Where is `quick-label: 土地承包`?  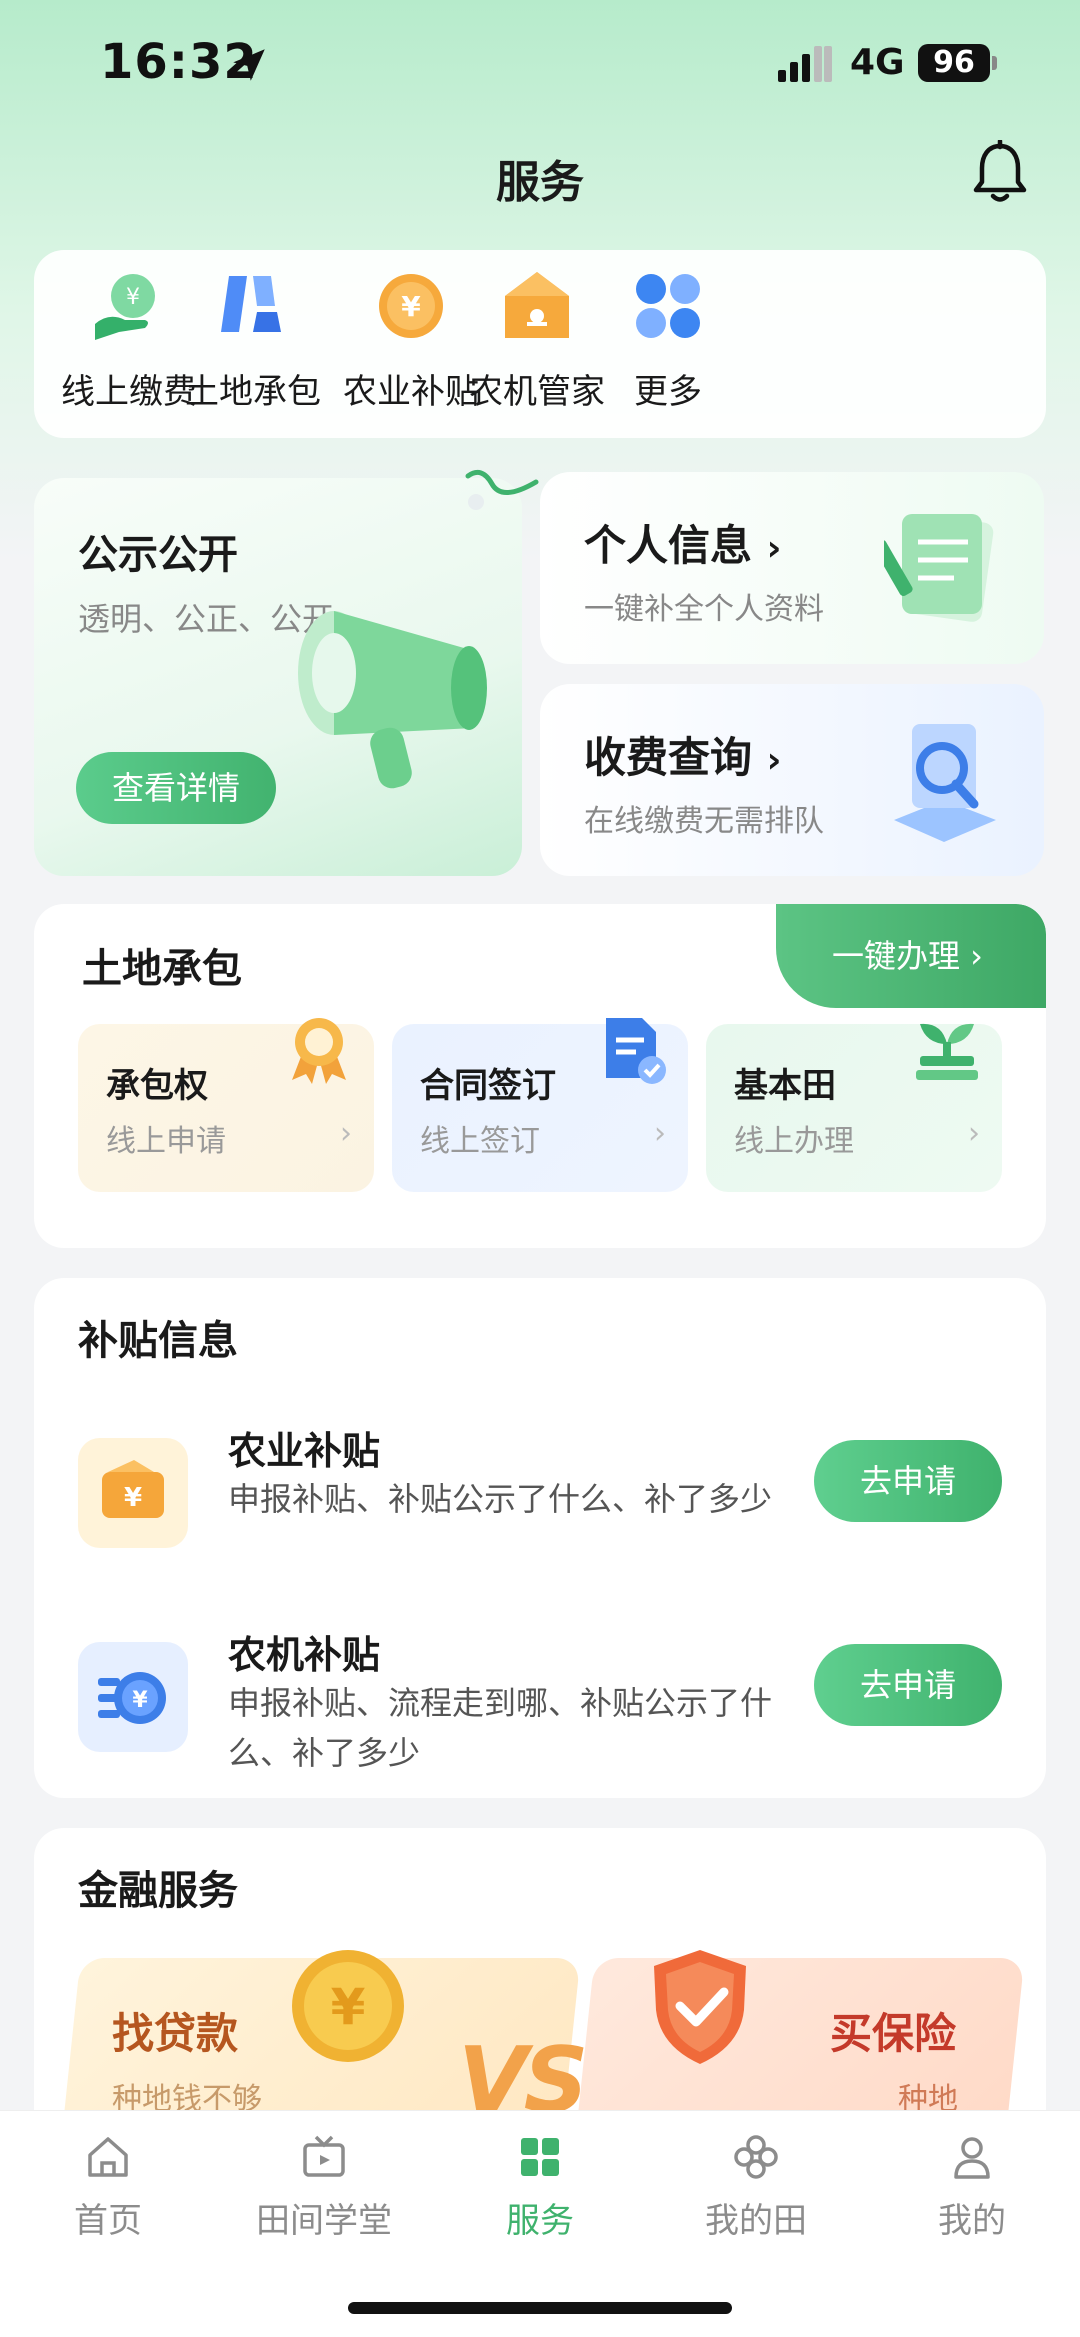
quick-label: 土地承包 is located at coordinates (253, 392).